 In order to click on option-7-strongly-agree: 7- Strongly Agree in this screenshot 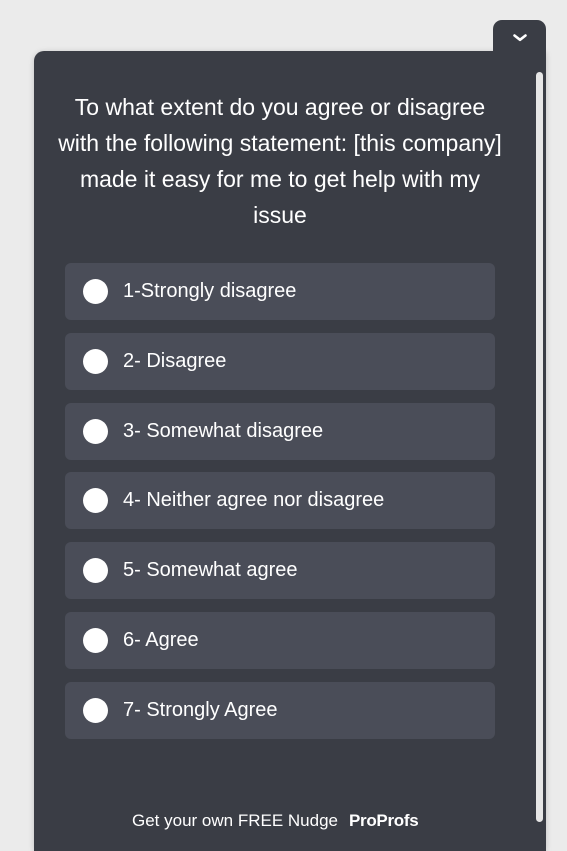, I will do `click(280, 710)`.